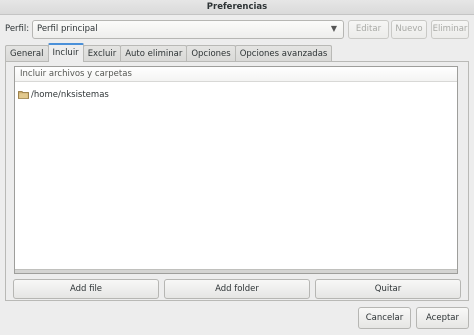  What do you see at coordinates (237, 289) in the screenshot?
I see `add-folder-button: Add folder` at bounding box center [237, 289].